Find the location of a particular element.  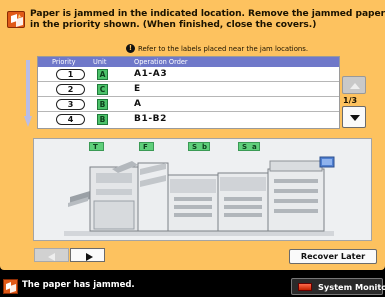

page-down-button is located at coordinates (354, 117).